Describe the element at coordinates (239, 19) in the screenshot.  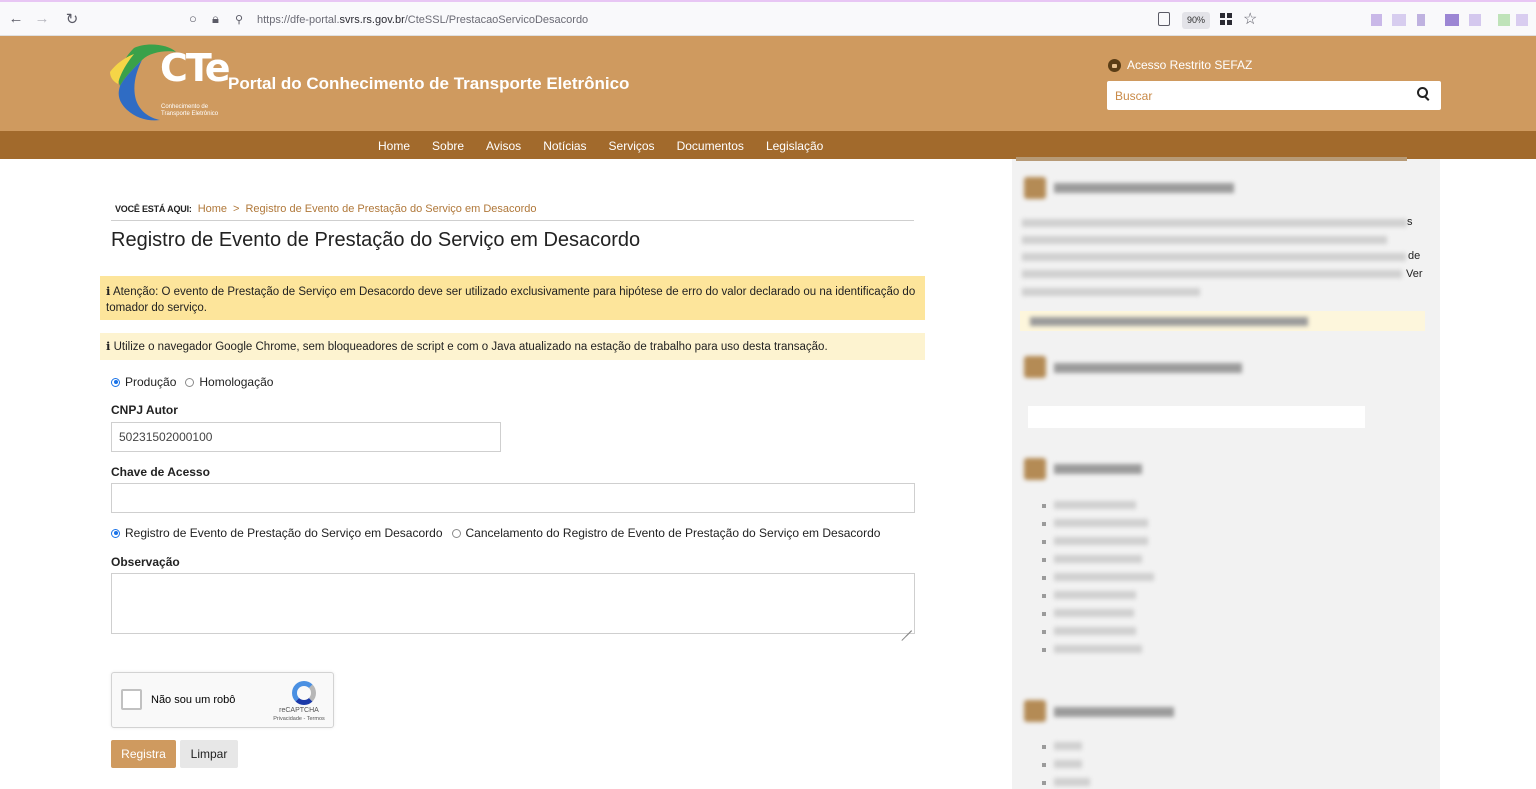
I see `permissions-icon: ⚲` at that location.